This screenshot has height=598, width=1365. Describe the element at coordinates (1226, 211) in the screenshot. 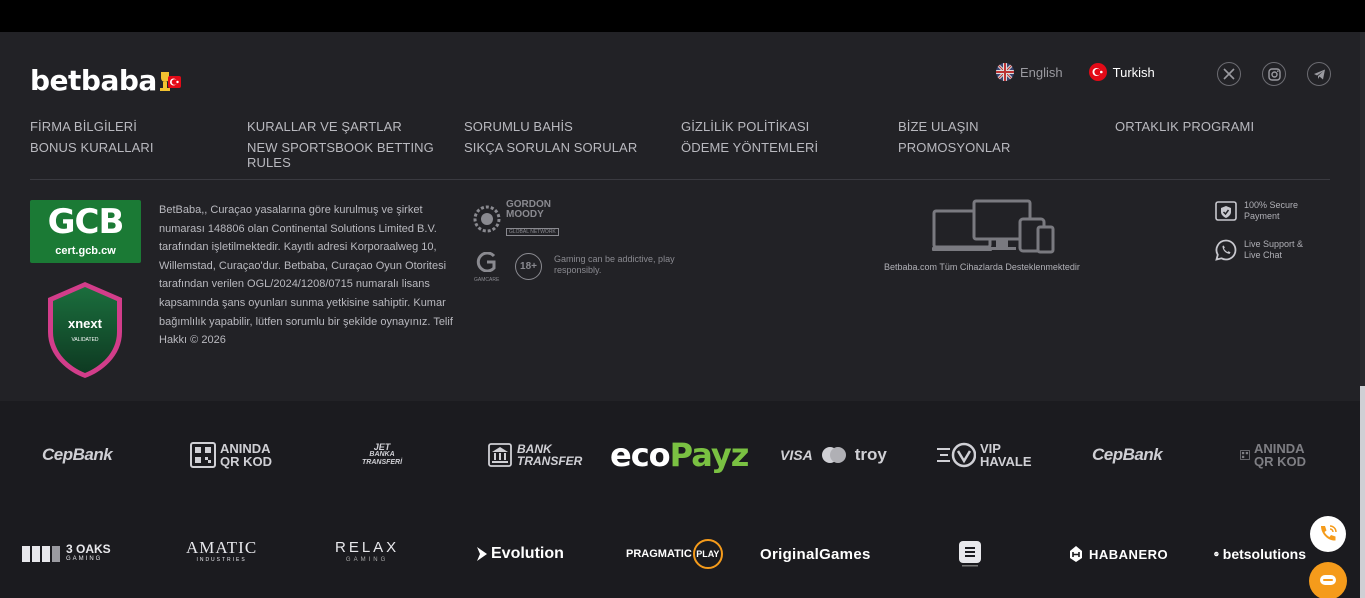

I see `secure-shield-icon` at that location.